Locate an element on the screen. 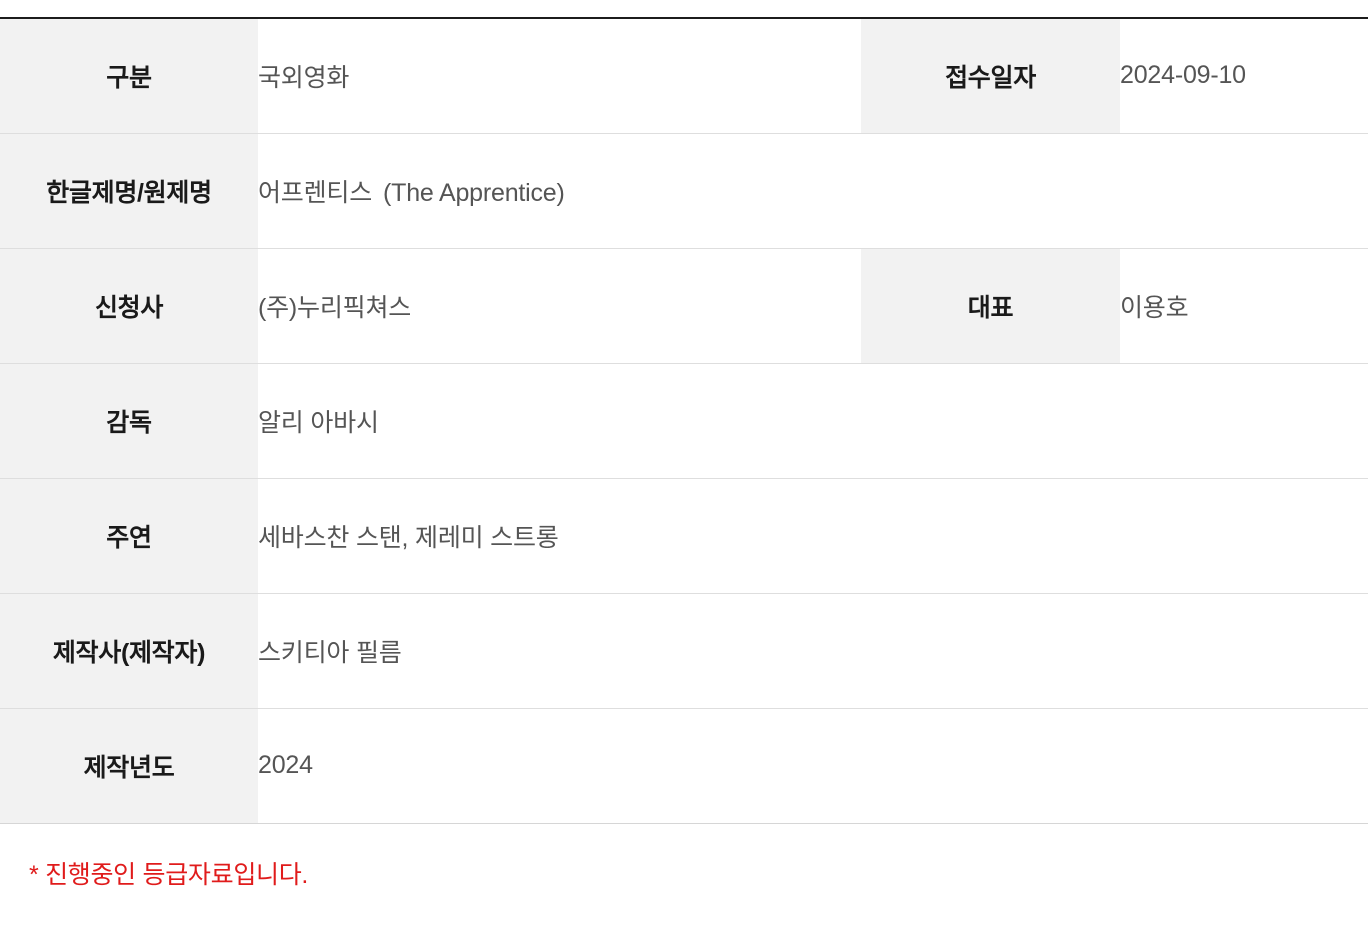  row-value-category: 국외영화 is located at coordinates (559, 75).